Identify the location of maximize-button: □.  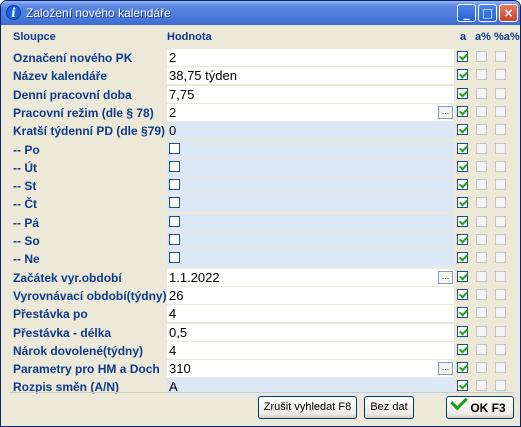
(487, 13).